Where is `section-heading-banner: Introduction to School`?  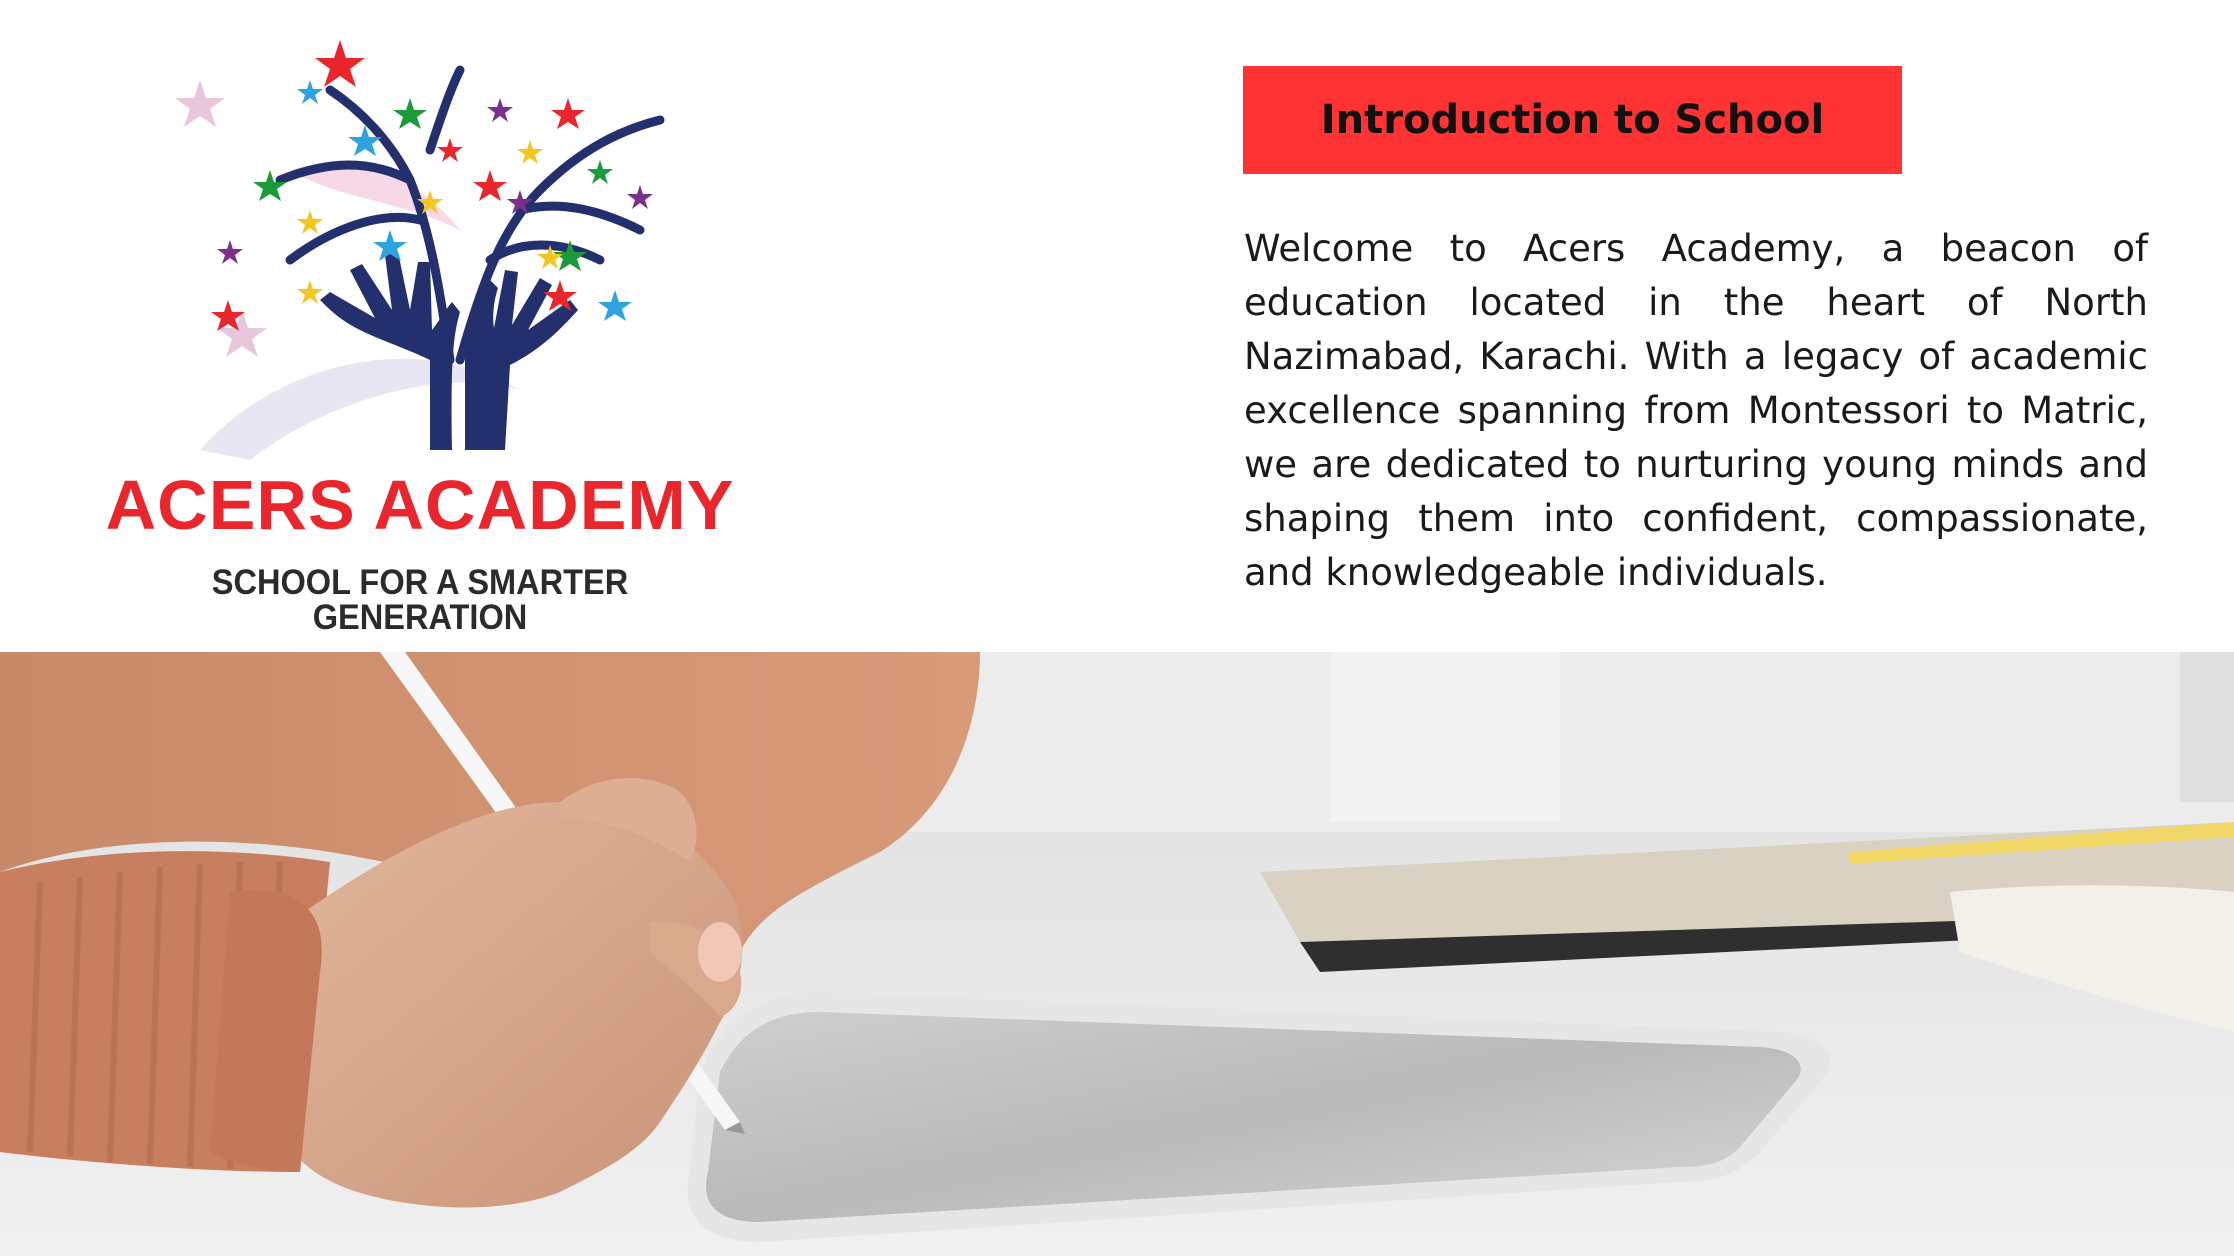
section-heading-banner: Introduction to School is located at coordinates (1572, 120).